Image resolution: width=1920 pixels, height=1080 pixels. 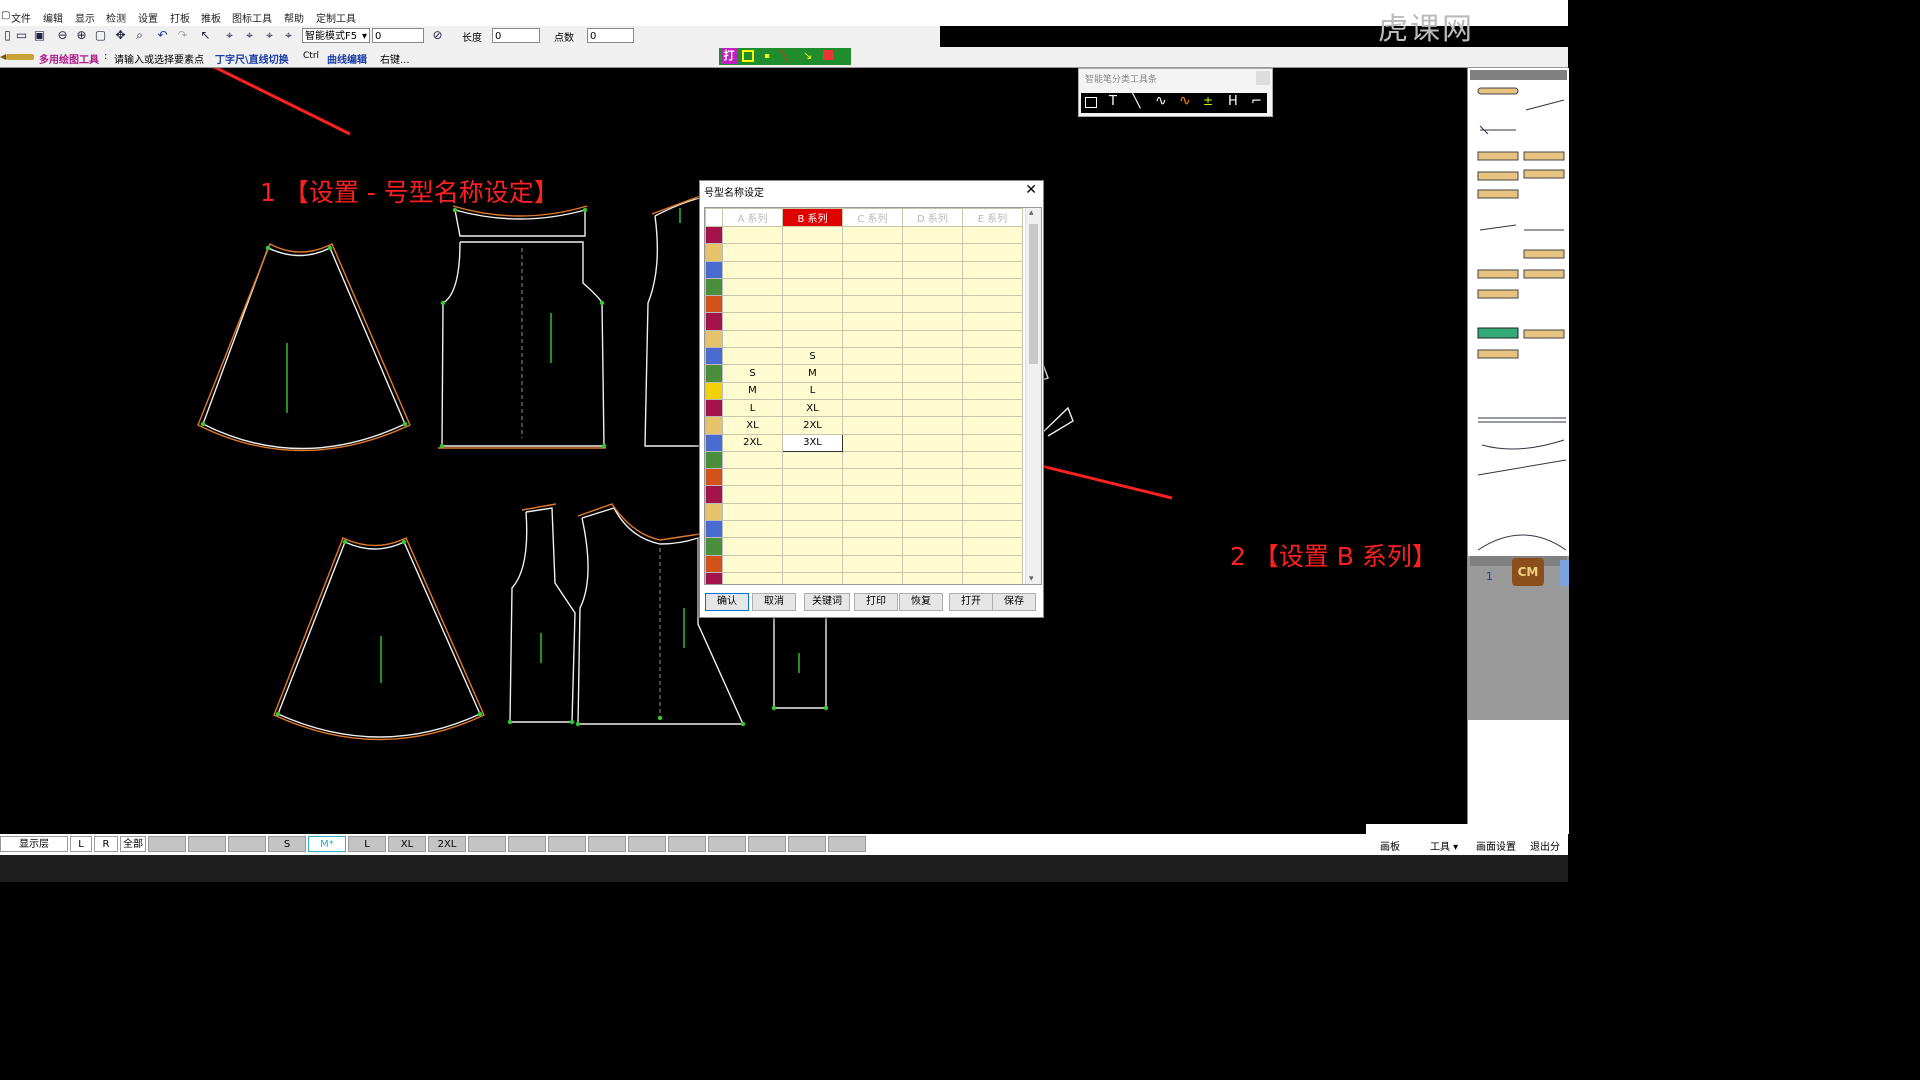 I want to click on undo-icon: ↶, so click(x=162, y=35).